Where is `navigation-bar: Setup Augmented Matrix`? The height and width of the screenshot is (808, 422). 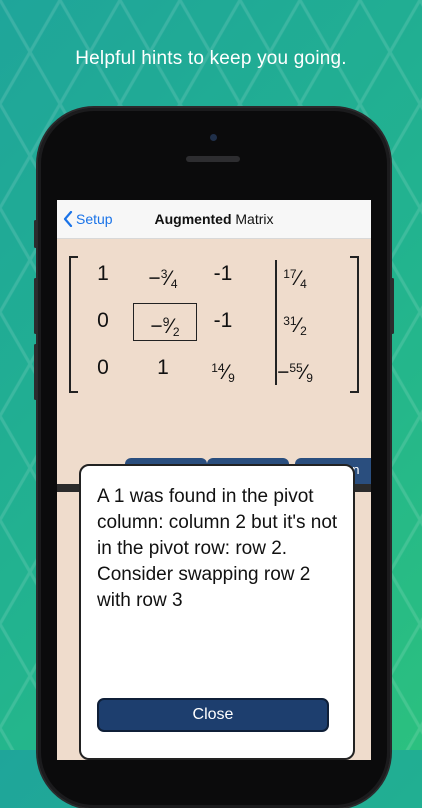
navigation-bar: Setup Augmented Matrix is located at coordinates (214, 219).